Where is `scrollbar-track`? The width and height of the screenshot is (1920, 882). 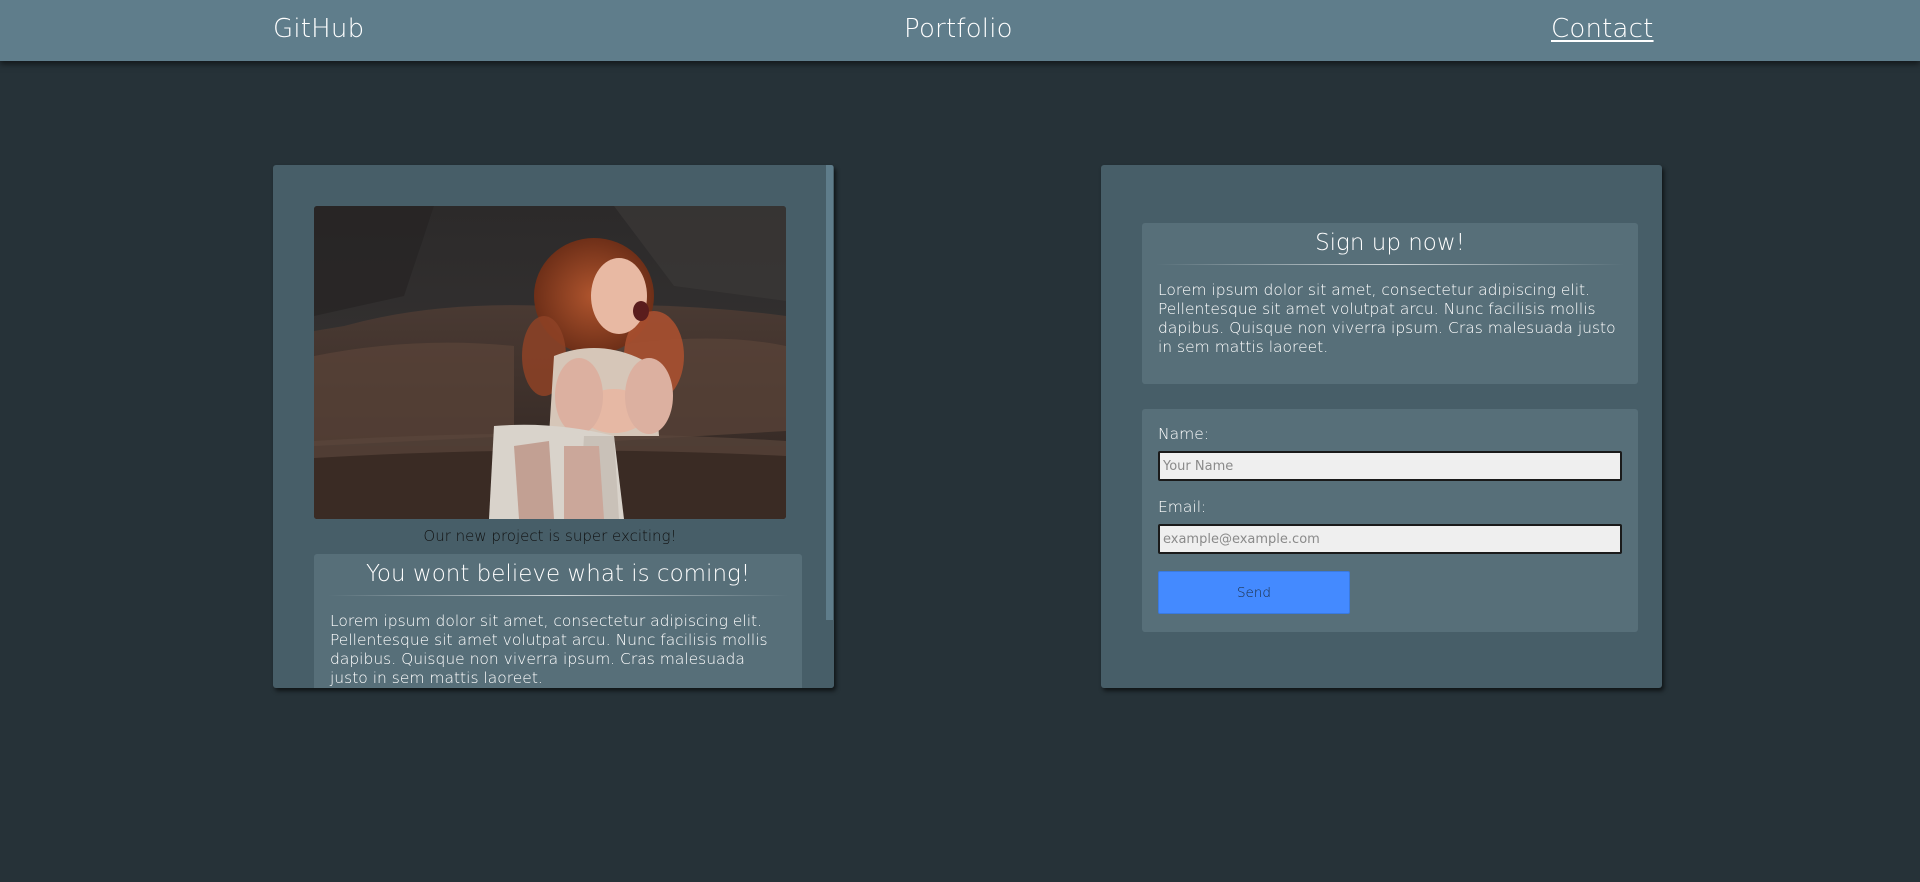 scrollbar-track is located at coordinates (829, 426).